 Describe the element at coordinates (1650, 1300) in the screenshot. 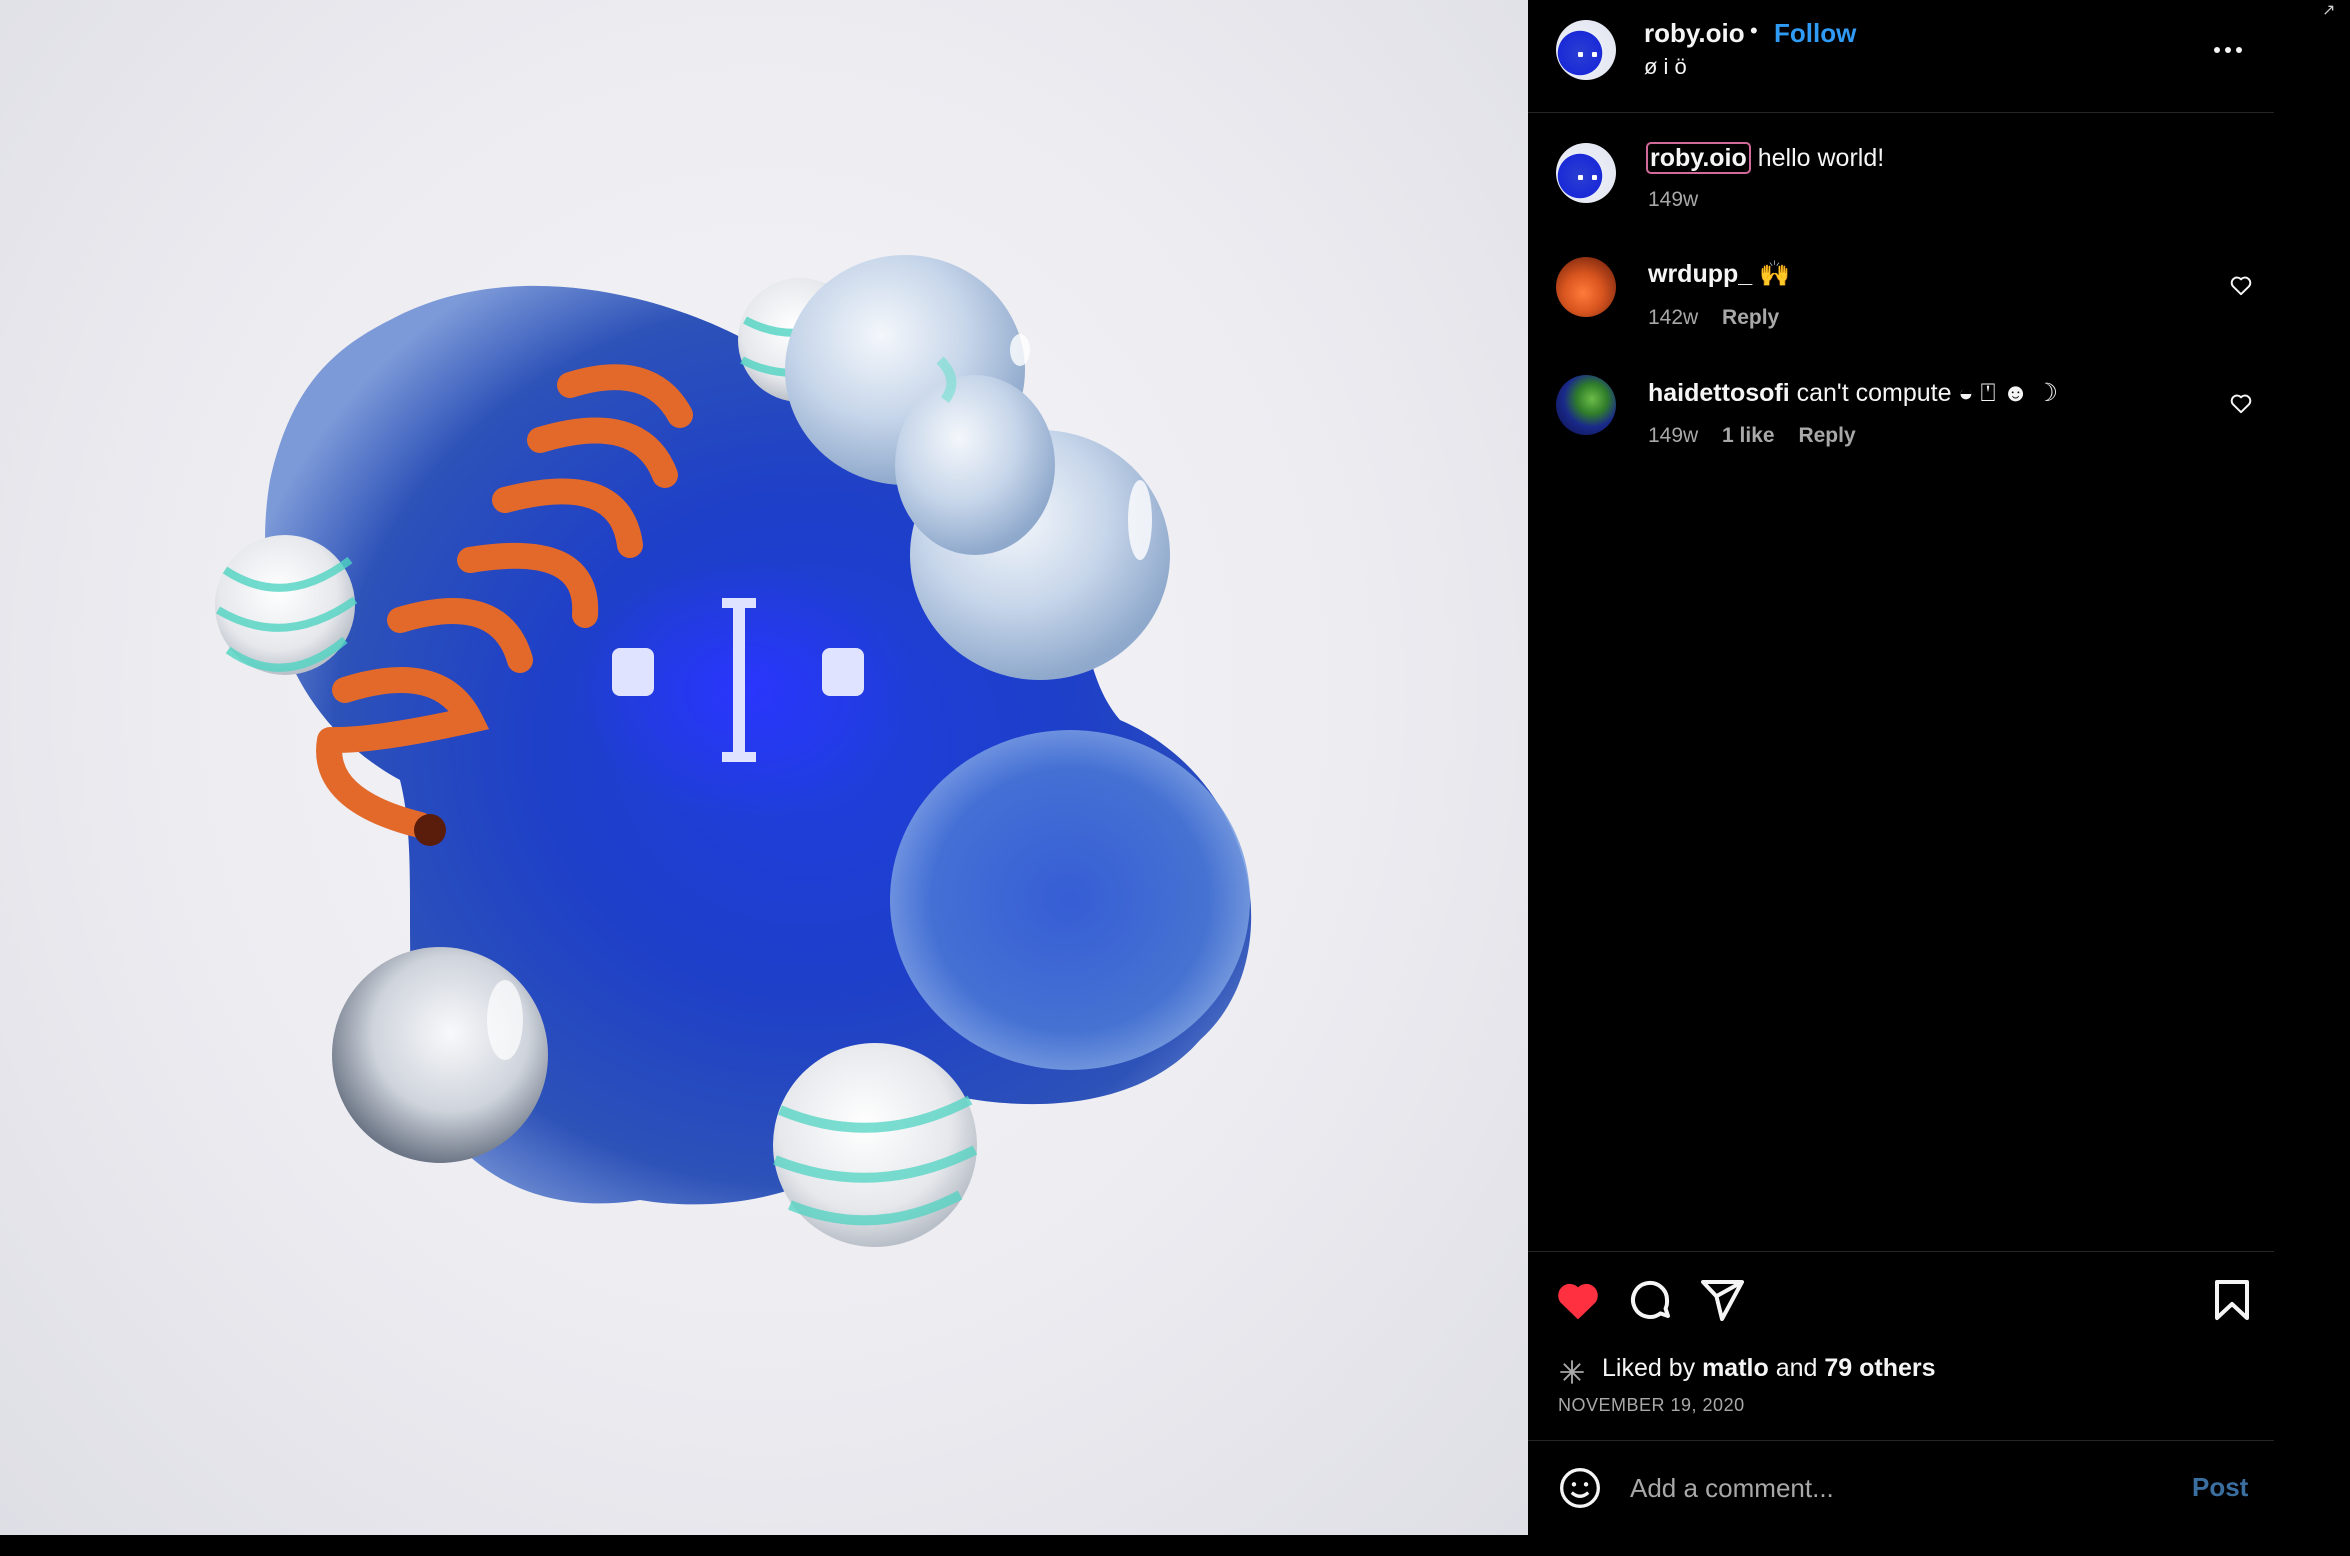

I see `comment-icon` at that location.